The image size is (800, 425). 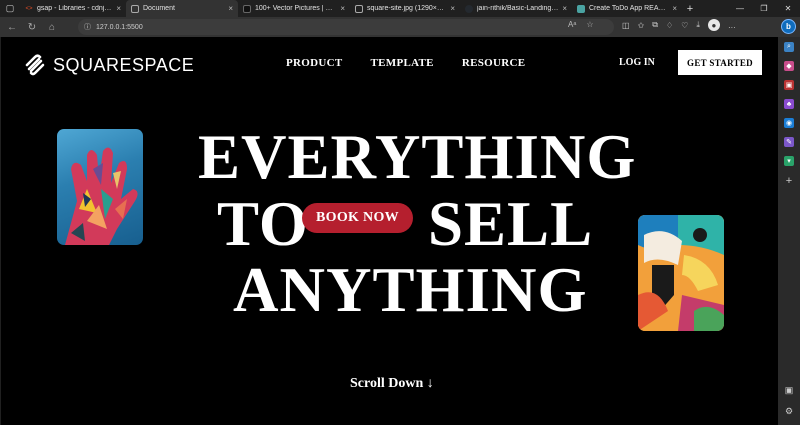 What do you see at coordinates (684, 25) in the screenshot?
I see `browser-essentials-icon: ♡` at bounding box center [684, 25].